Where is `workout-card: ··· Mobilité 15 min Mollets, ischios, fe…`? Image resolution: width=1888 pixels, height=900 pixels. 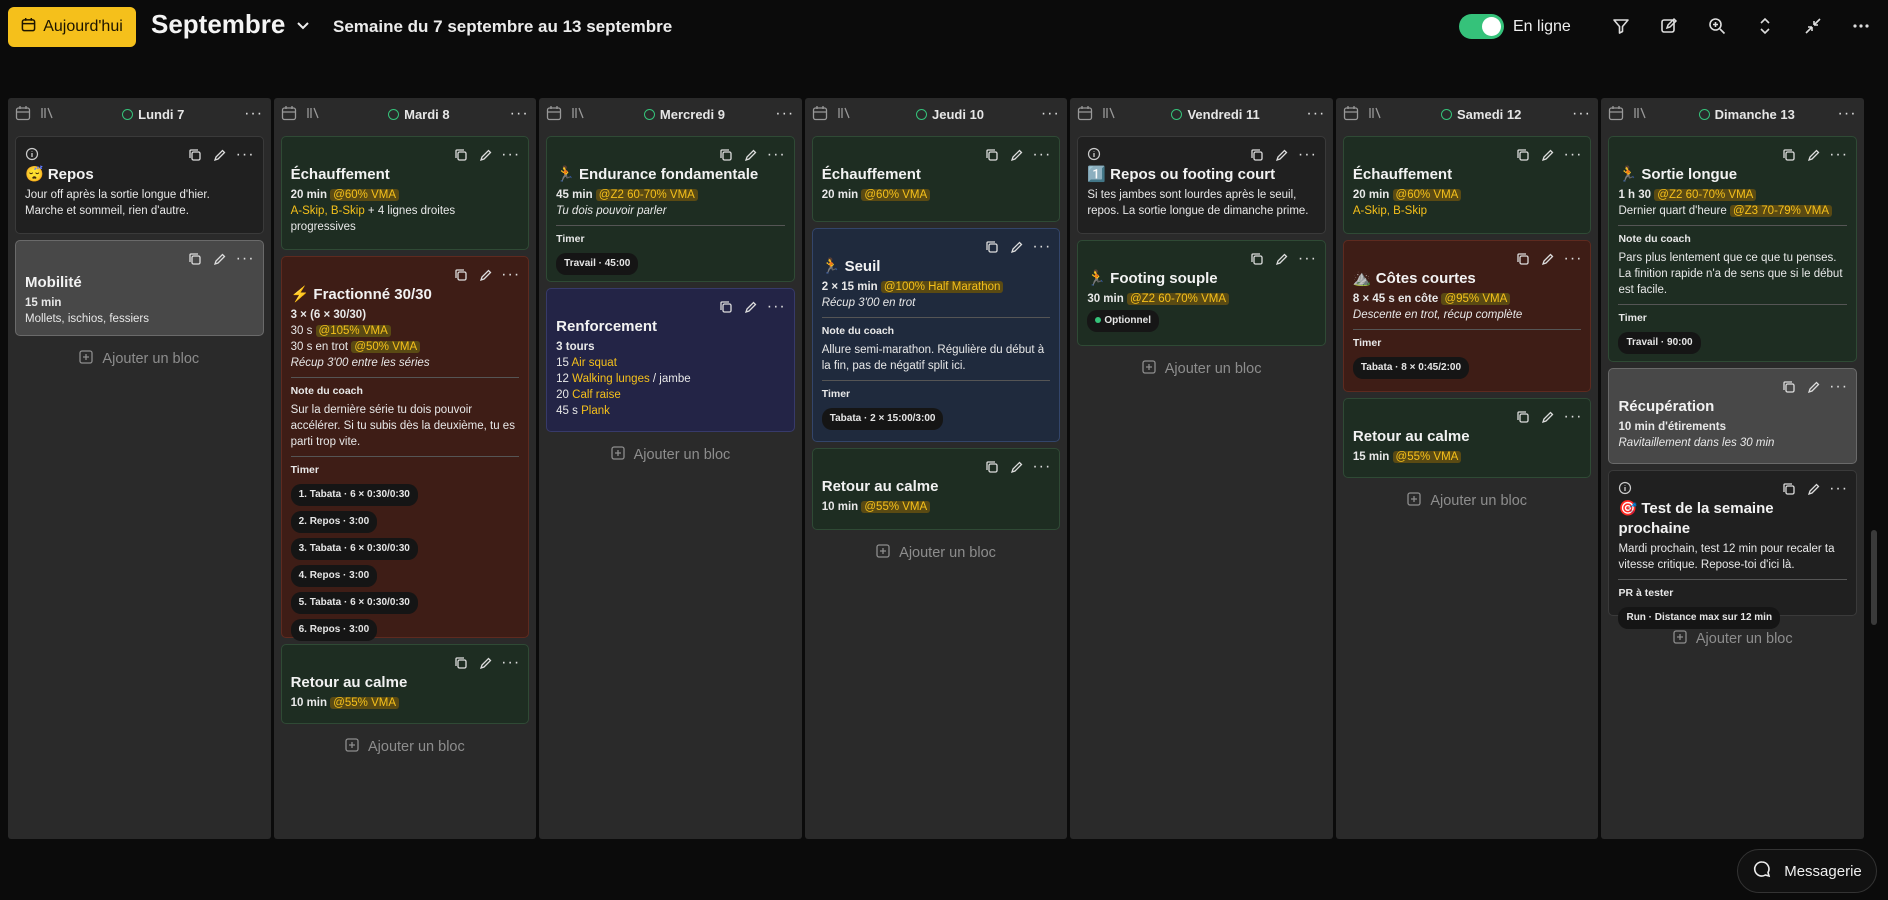 workout-card: ··· Mobilité 15 min Mollets, ischios, fe… is located at coordinates (139, 288).